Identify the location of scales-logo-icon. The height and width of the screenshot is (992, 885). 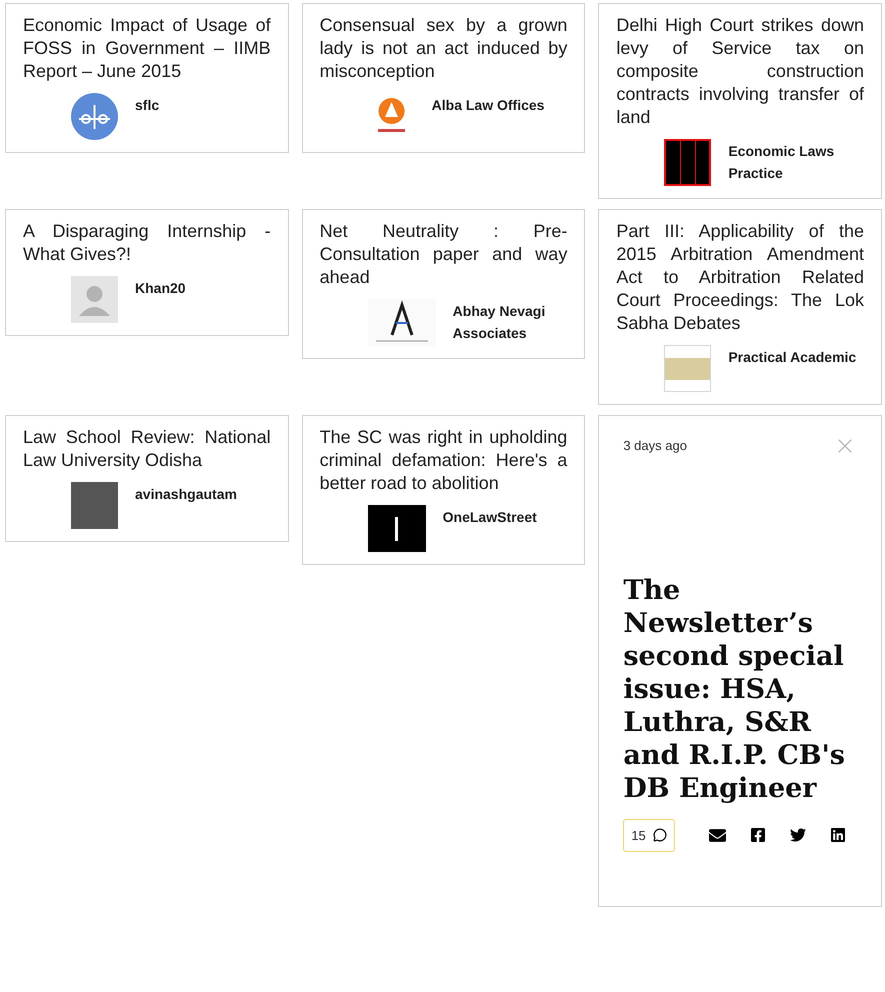
(94, 116).